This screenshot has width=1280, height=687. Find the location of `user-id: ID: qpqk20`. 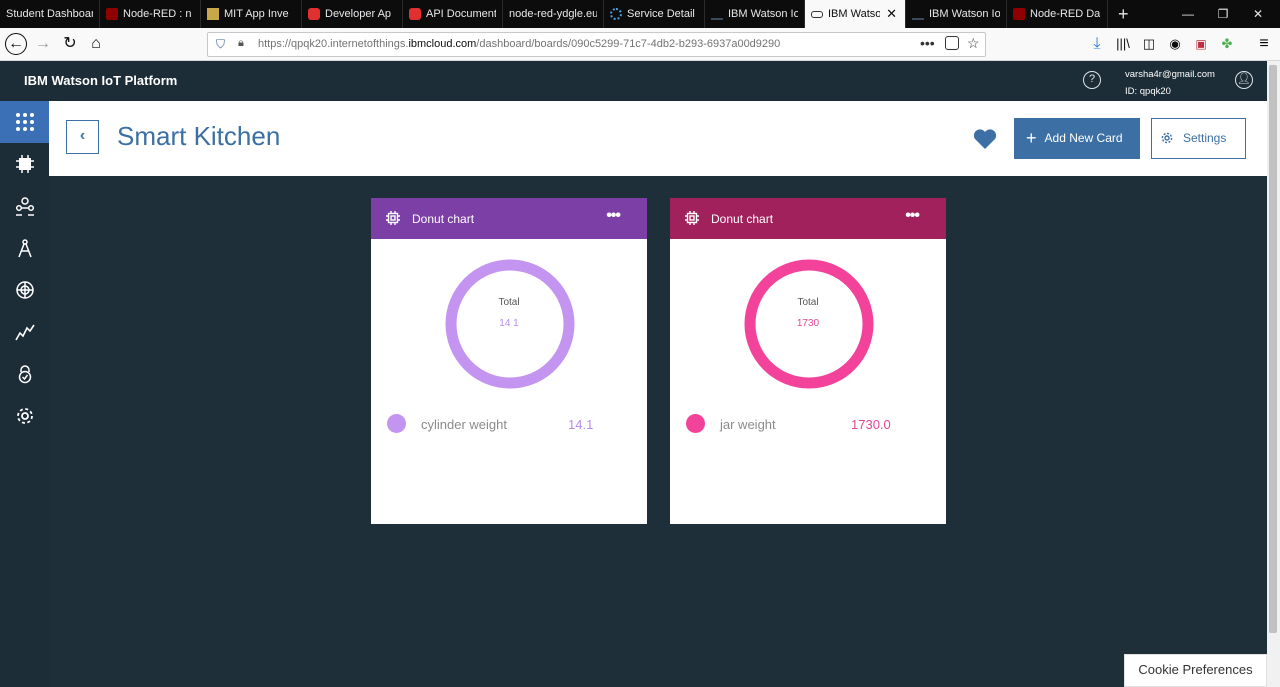

user-id: ID: qpqk20 is located at coordinates (1148, 91).